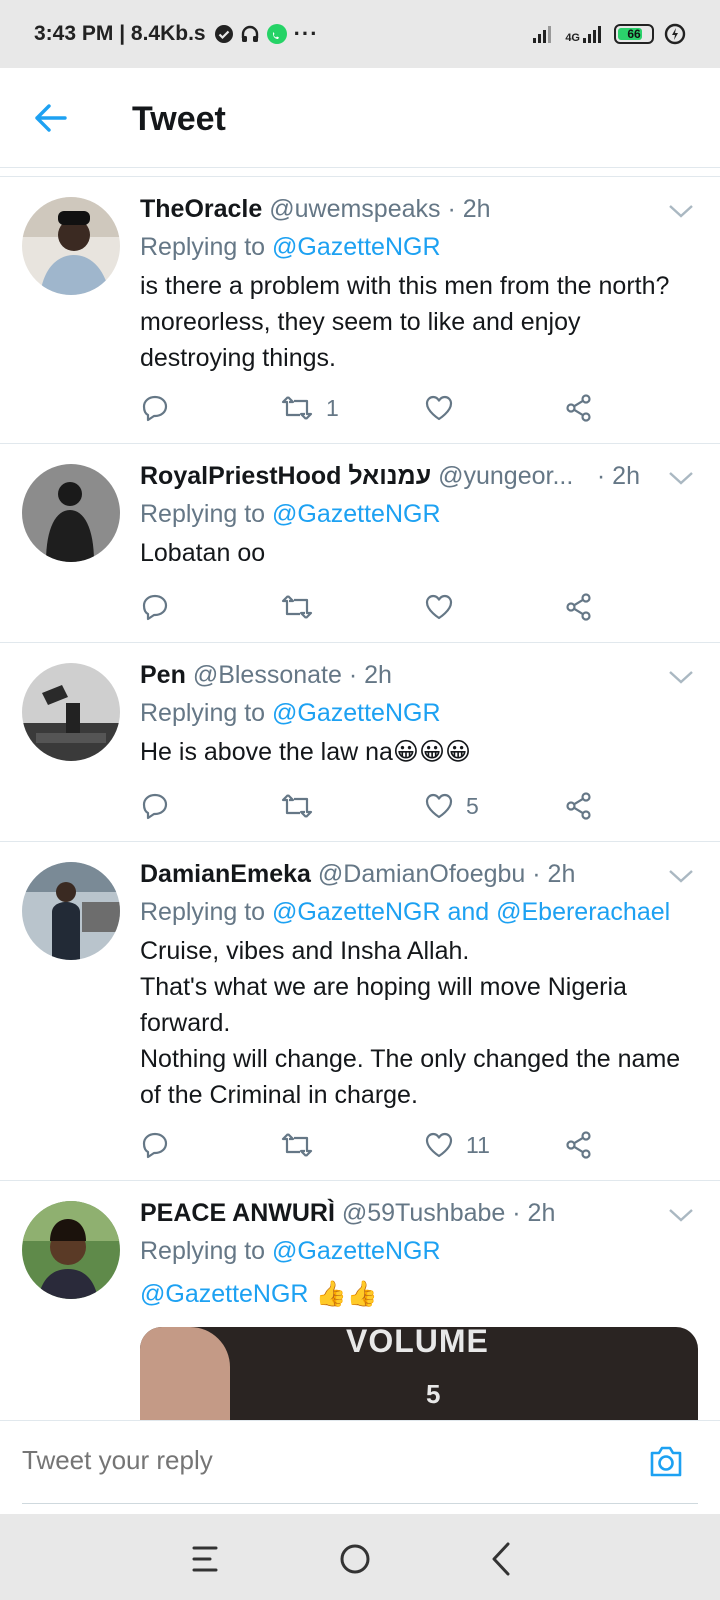 The width and height of the screenshot is (720, 1600). I want to click on check-circle-icon, so click(223, 34).